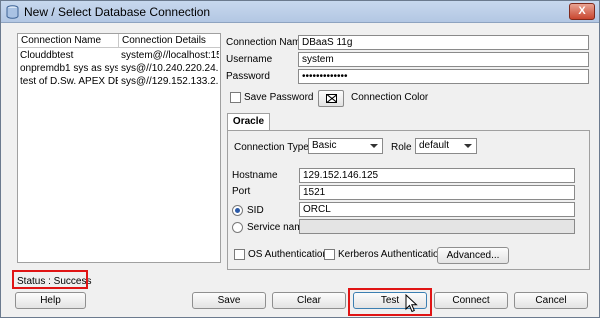  What do you see at coordinates (437, 192) in the screenshot?
I see `port-field: 1521` at bounding box center [437, 192].